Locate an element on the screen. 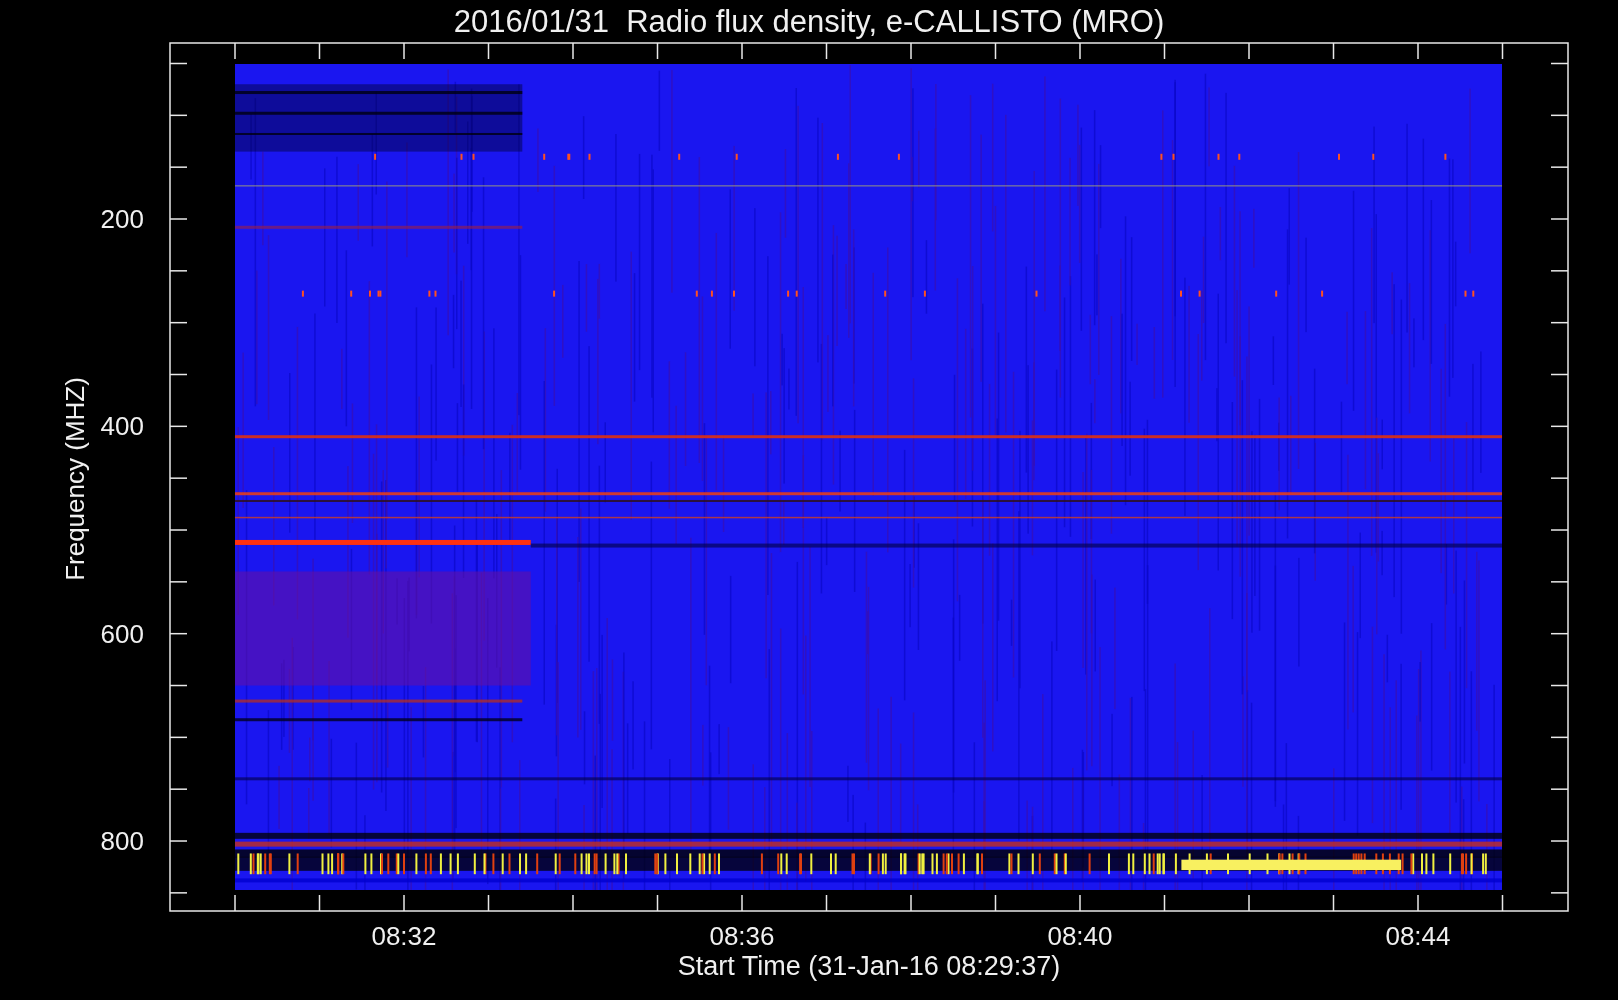  x-tick-label: 08:40 is located at coordinates (1080, 936).